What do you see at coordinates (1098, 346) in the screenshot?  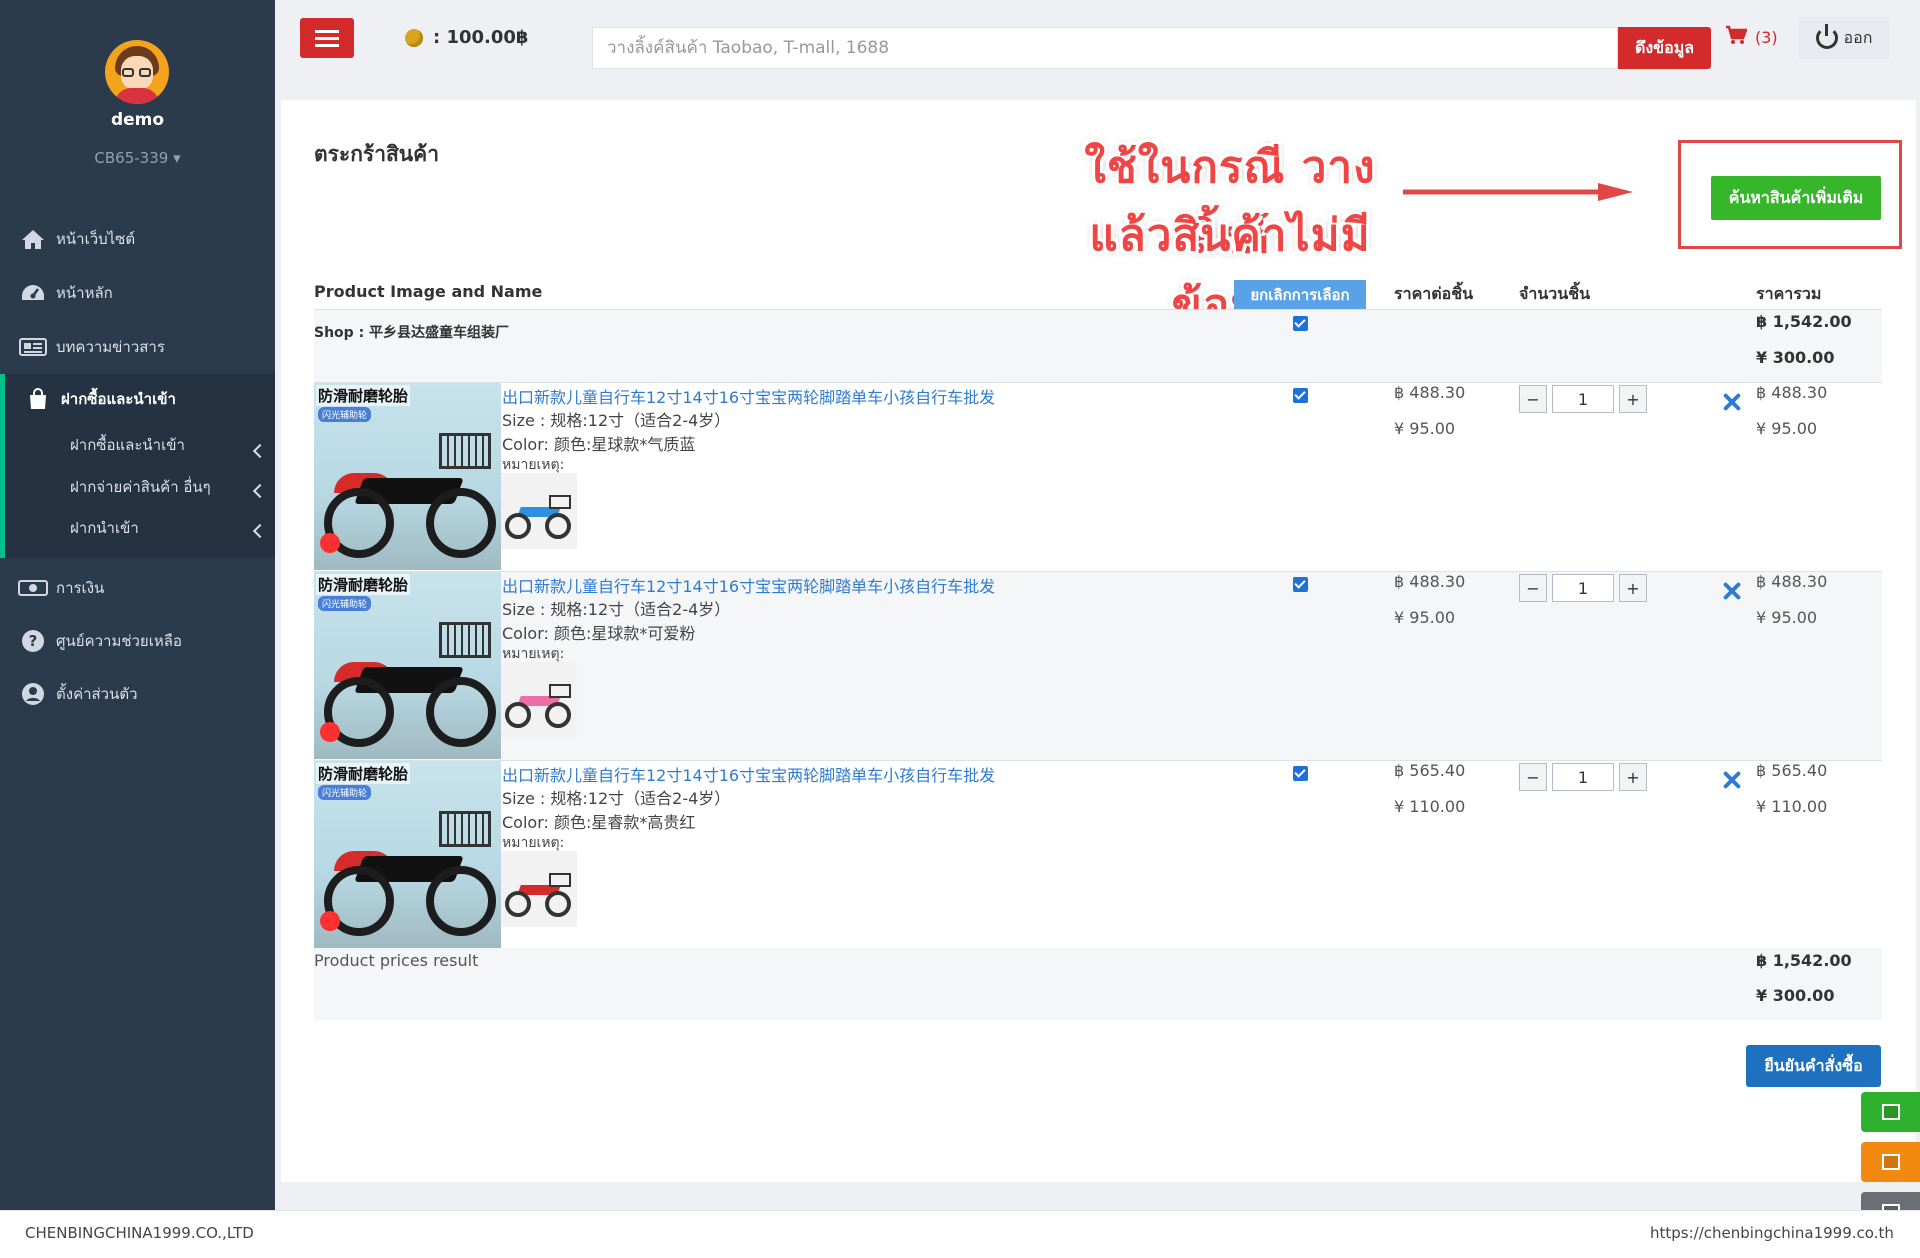 I see `shop-row` at bounding box center [1098, 346].